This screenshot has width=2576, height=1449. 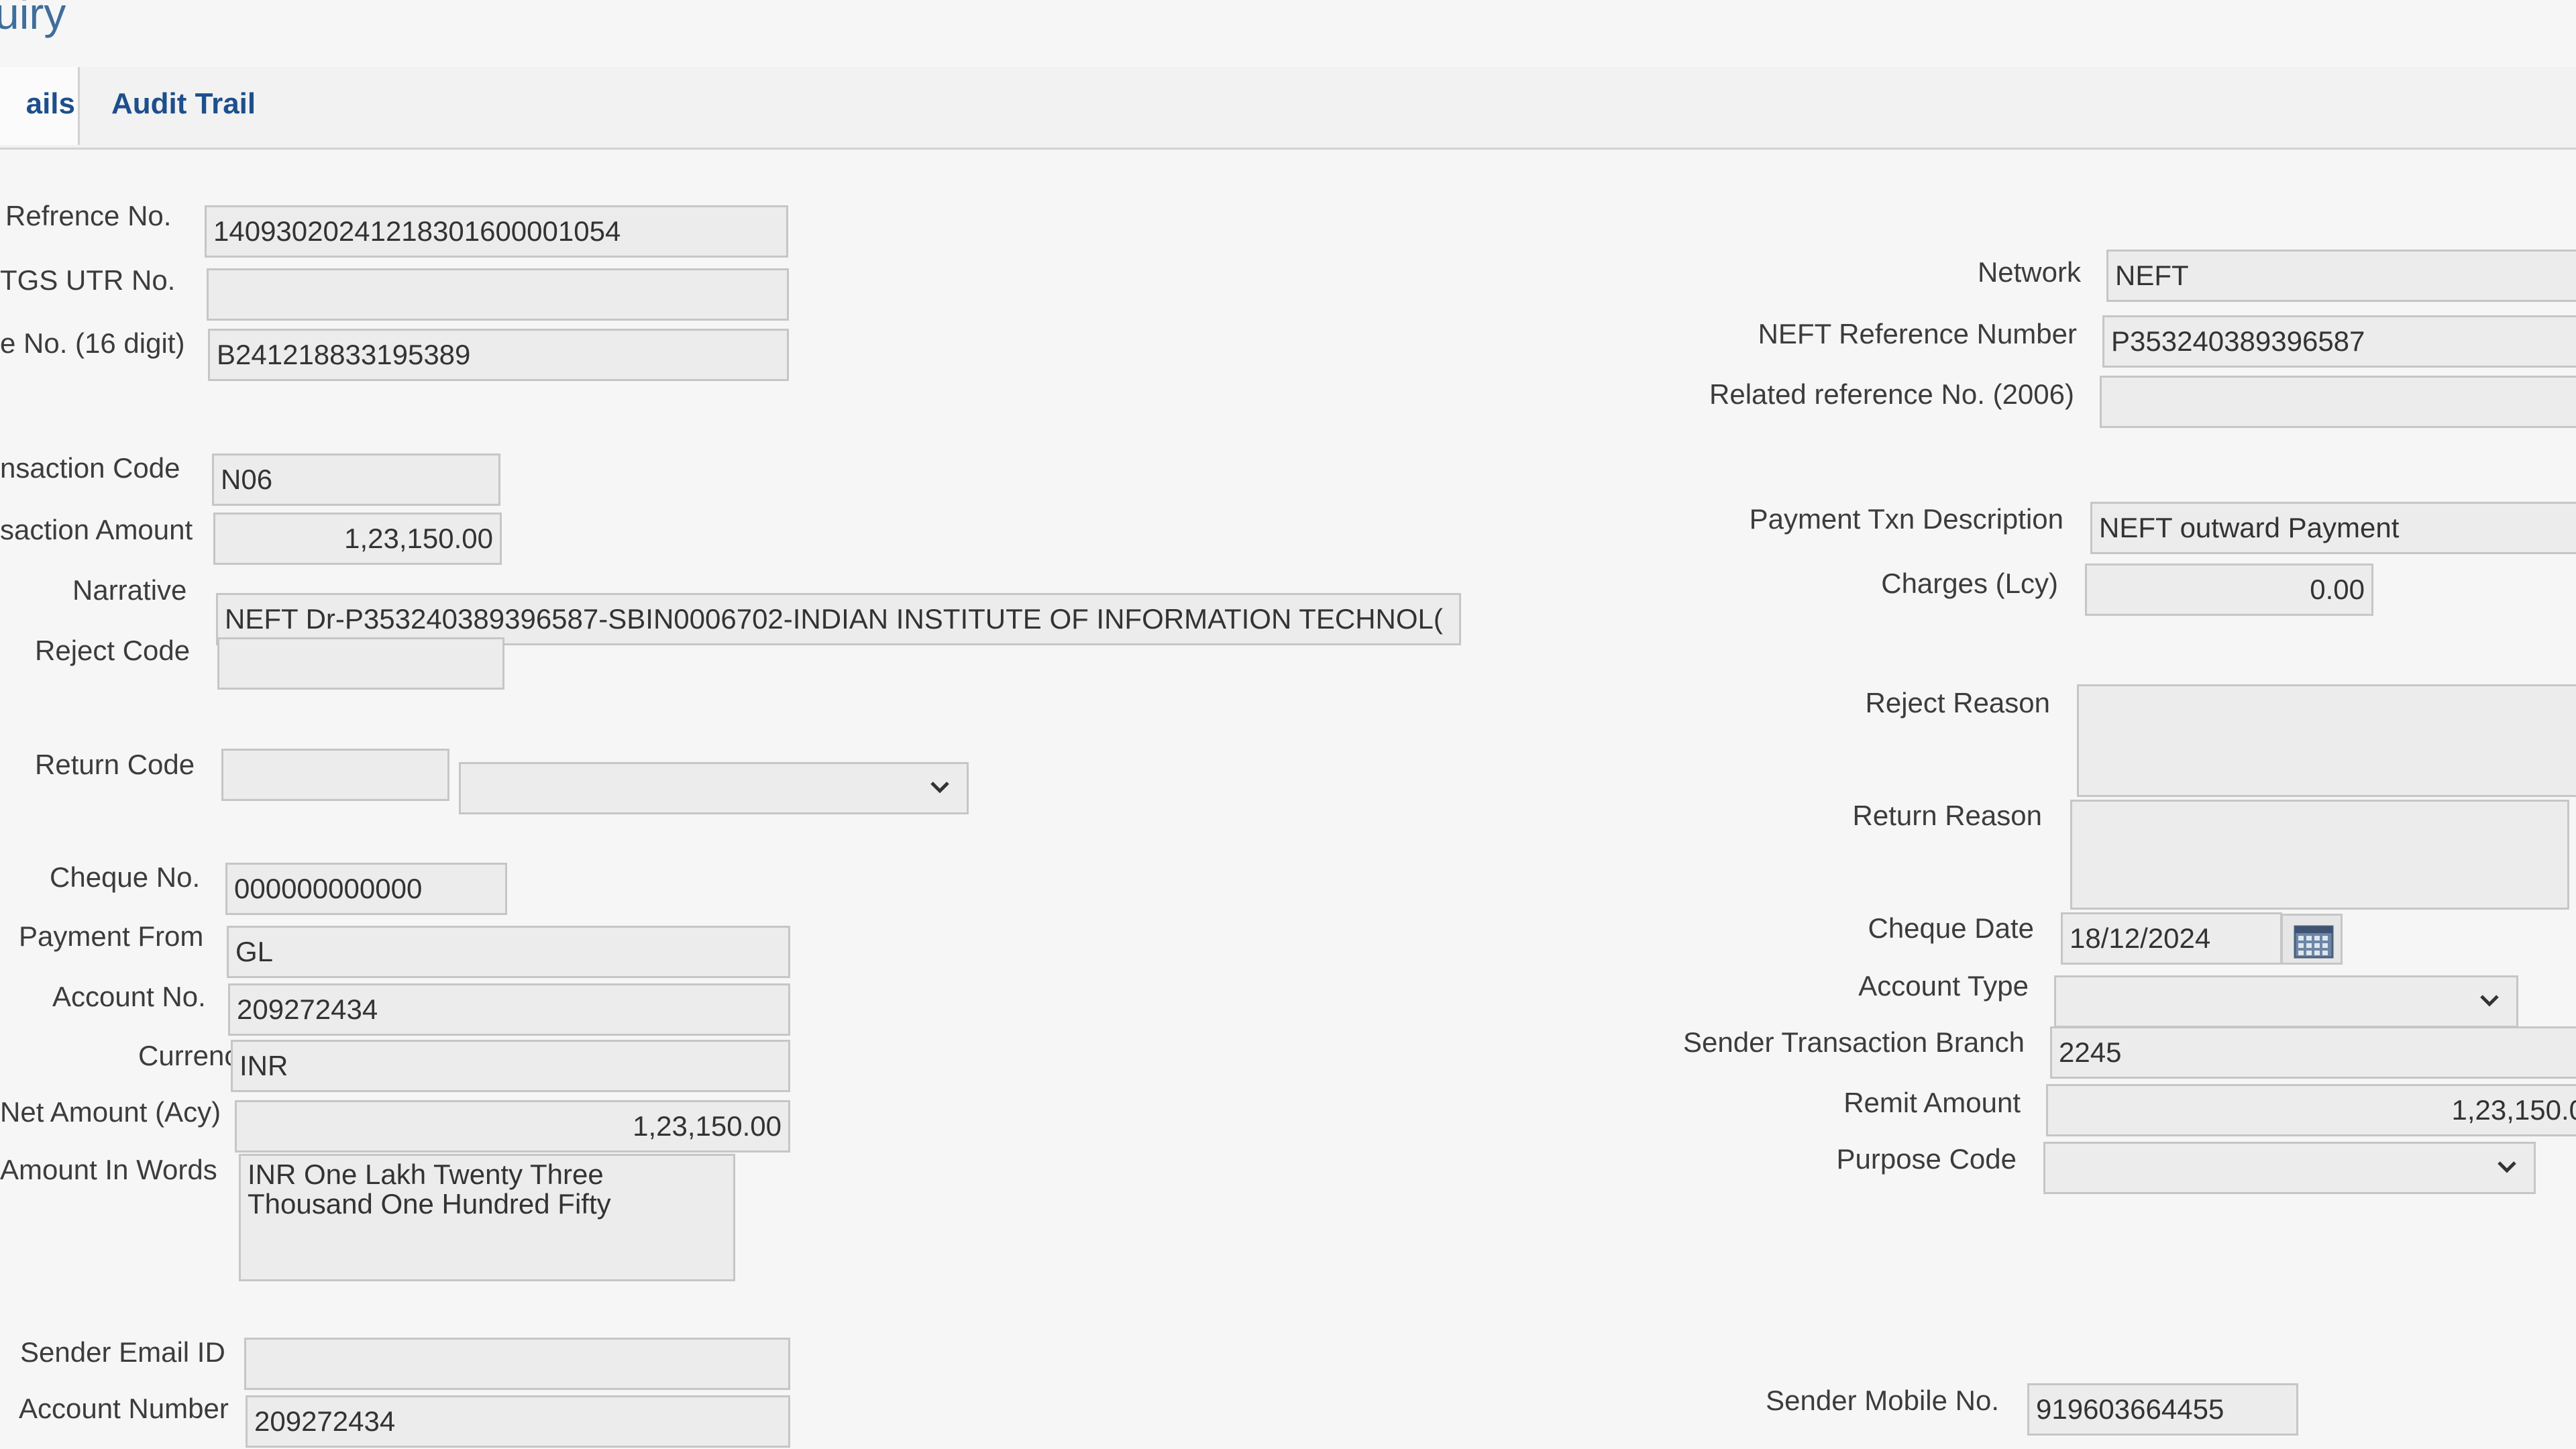 I want to click on reject-code-label: Reject Code, so click(x=113, y=650).